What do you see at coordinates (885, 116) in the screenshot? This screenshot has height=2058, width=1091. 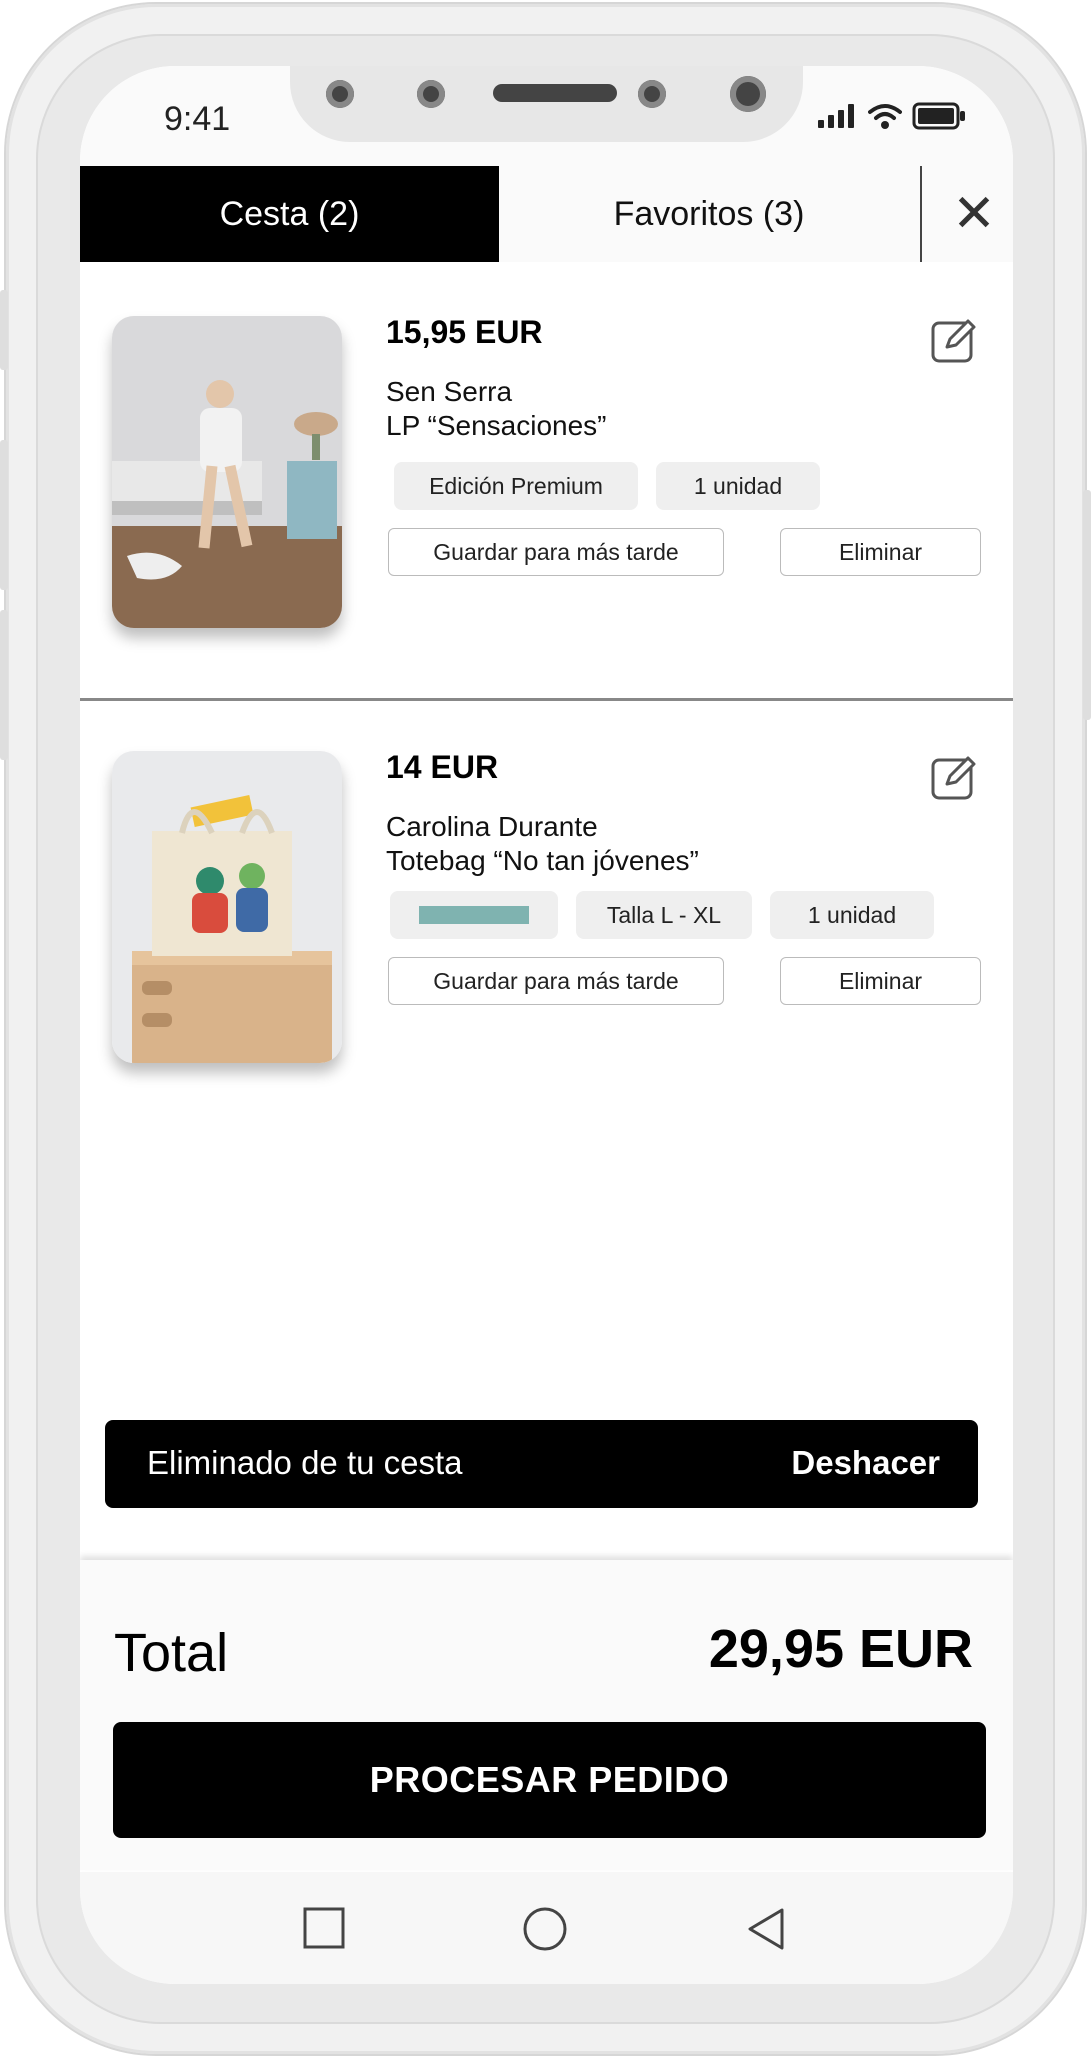 I see `wifi-icon` at bounding box center [885, 116].